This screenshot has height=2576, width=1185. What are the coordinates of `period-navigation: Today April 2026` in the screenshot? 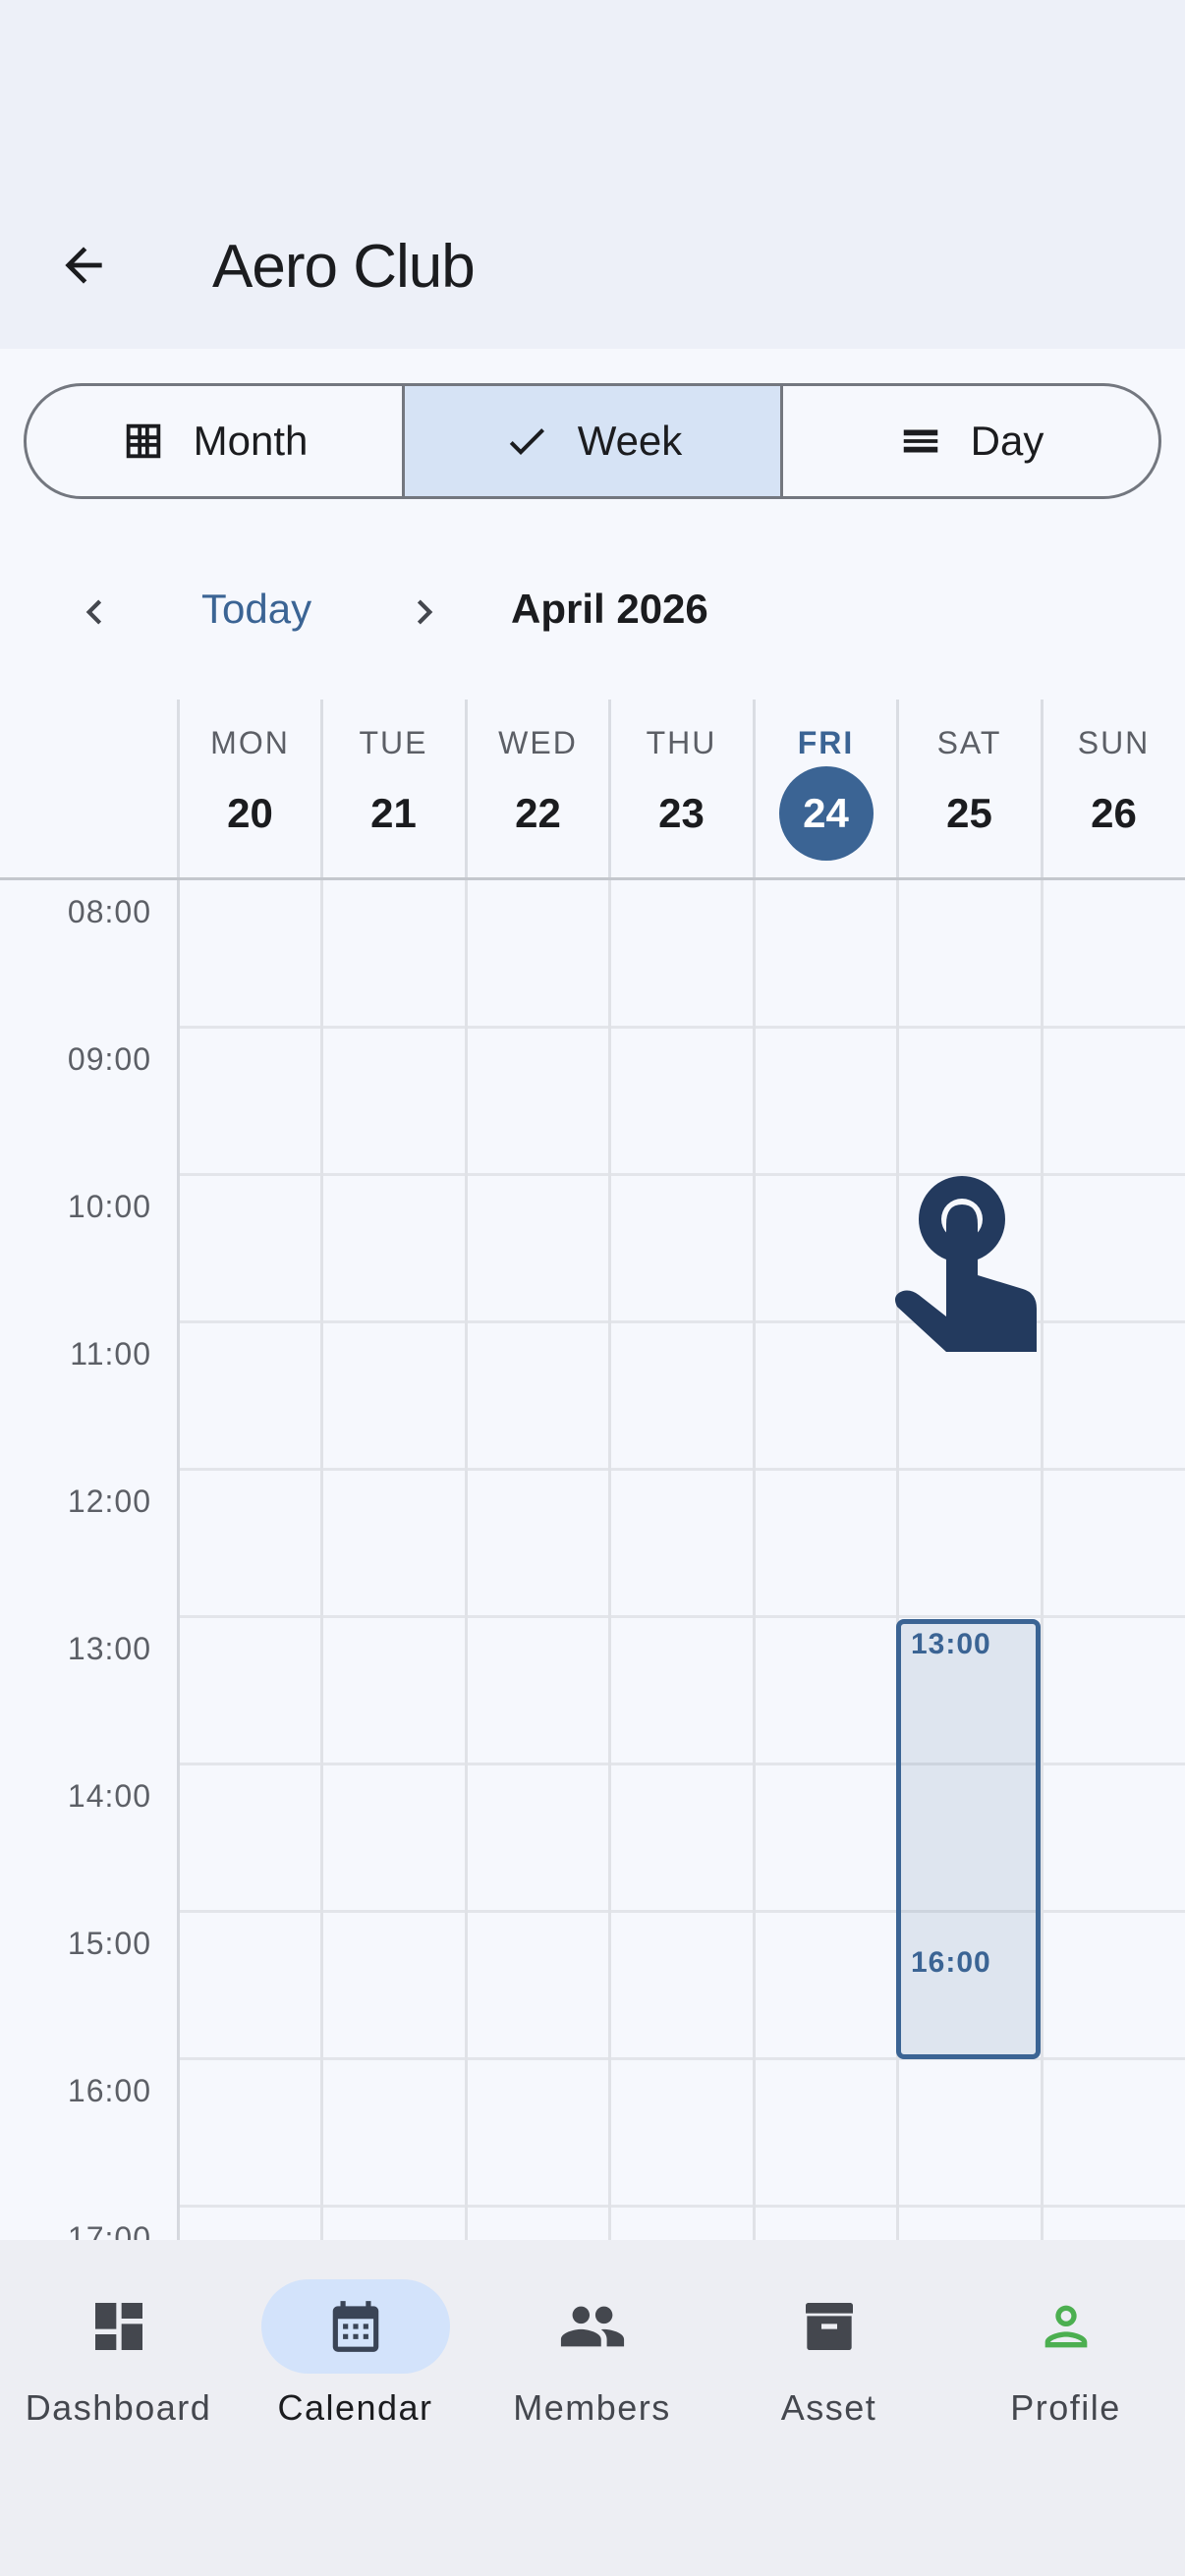 It's located at (592, 609).